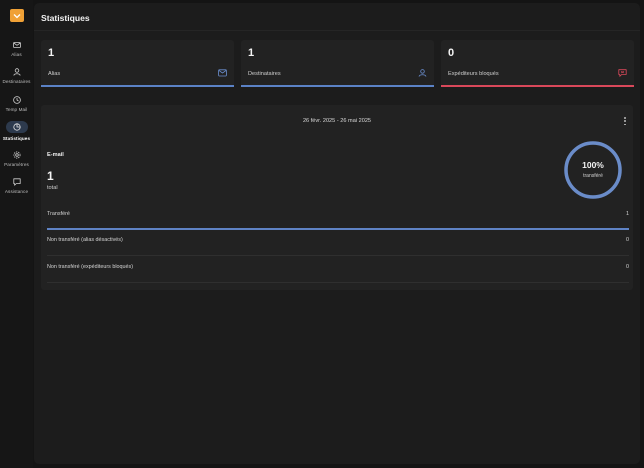 The height and width of the screenshot is (468, 644). I want to click on clock-icon, so click(16, 99).